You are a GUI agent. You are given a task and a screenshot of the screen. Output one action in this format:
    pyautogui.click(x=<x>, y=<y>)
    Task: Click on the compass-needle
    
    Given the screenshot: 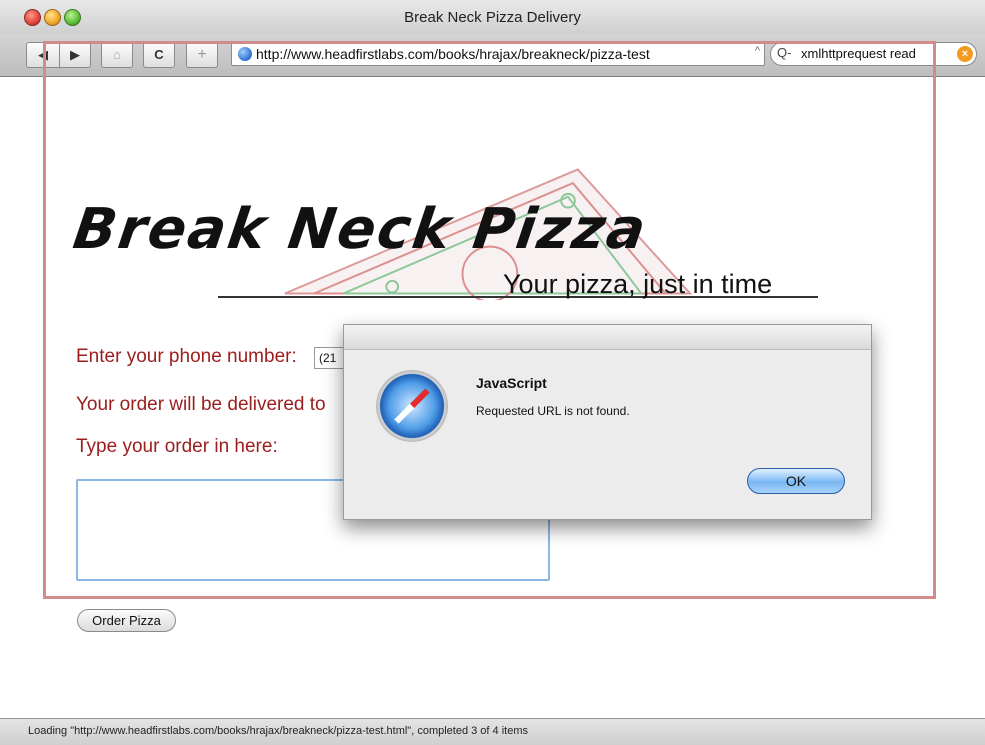 What is the action you would take?
    pyautogui.click(x=412, y=406)
    